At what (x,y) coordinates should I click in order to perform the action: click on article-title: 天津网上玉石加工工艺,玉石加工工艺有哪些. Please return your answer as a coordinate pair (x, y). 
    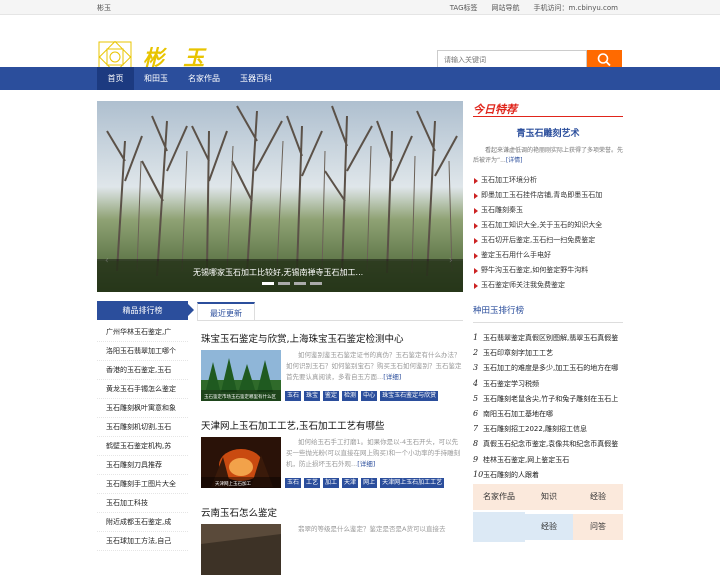
    Looking at the image, I should click on (332, 425).